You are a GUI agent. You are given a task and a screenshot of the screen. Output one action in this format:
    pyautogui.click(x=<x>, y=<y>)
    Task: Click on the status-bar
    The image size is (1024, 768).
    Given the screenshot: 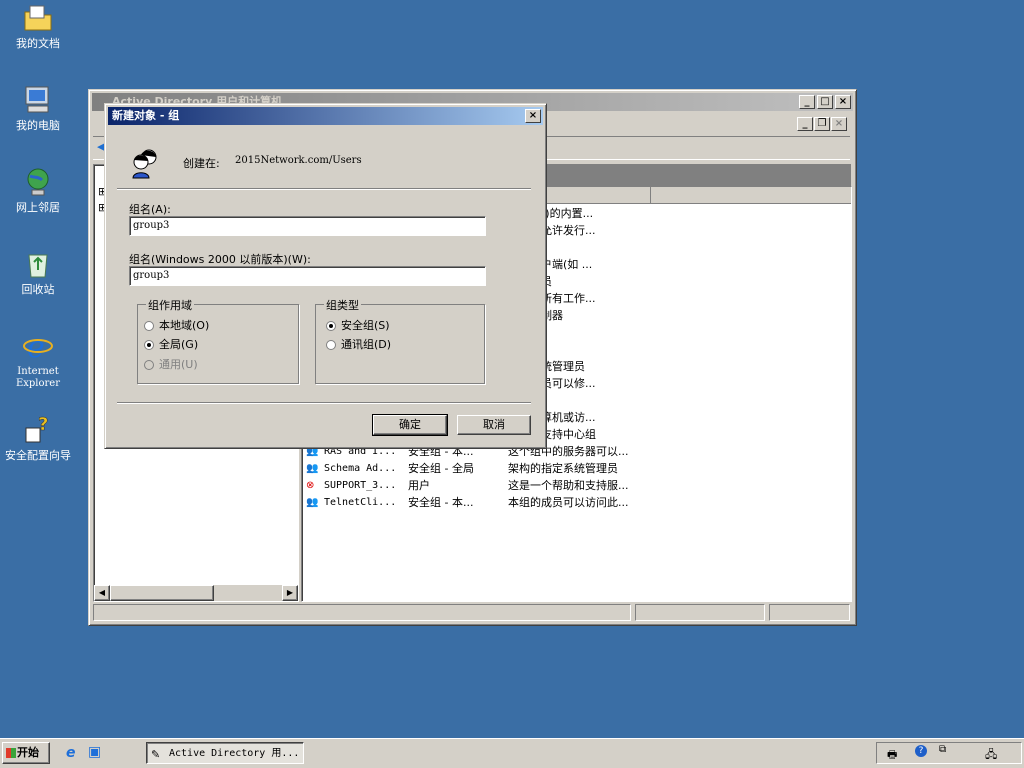 What is the action you would take?
    pyautogui.click(x=471, y=612)
    